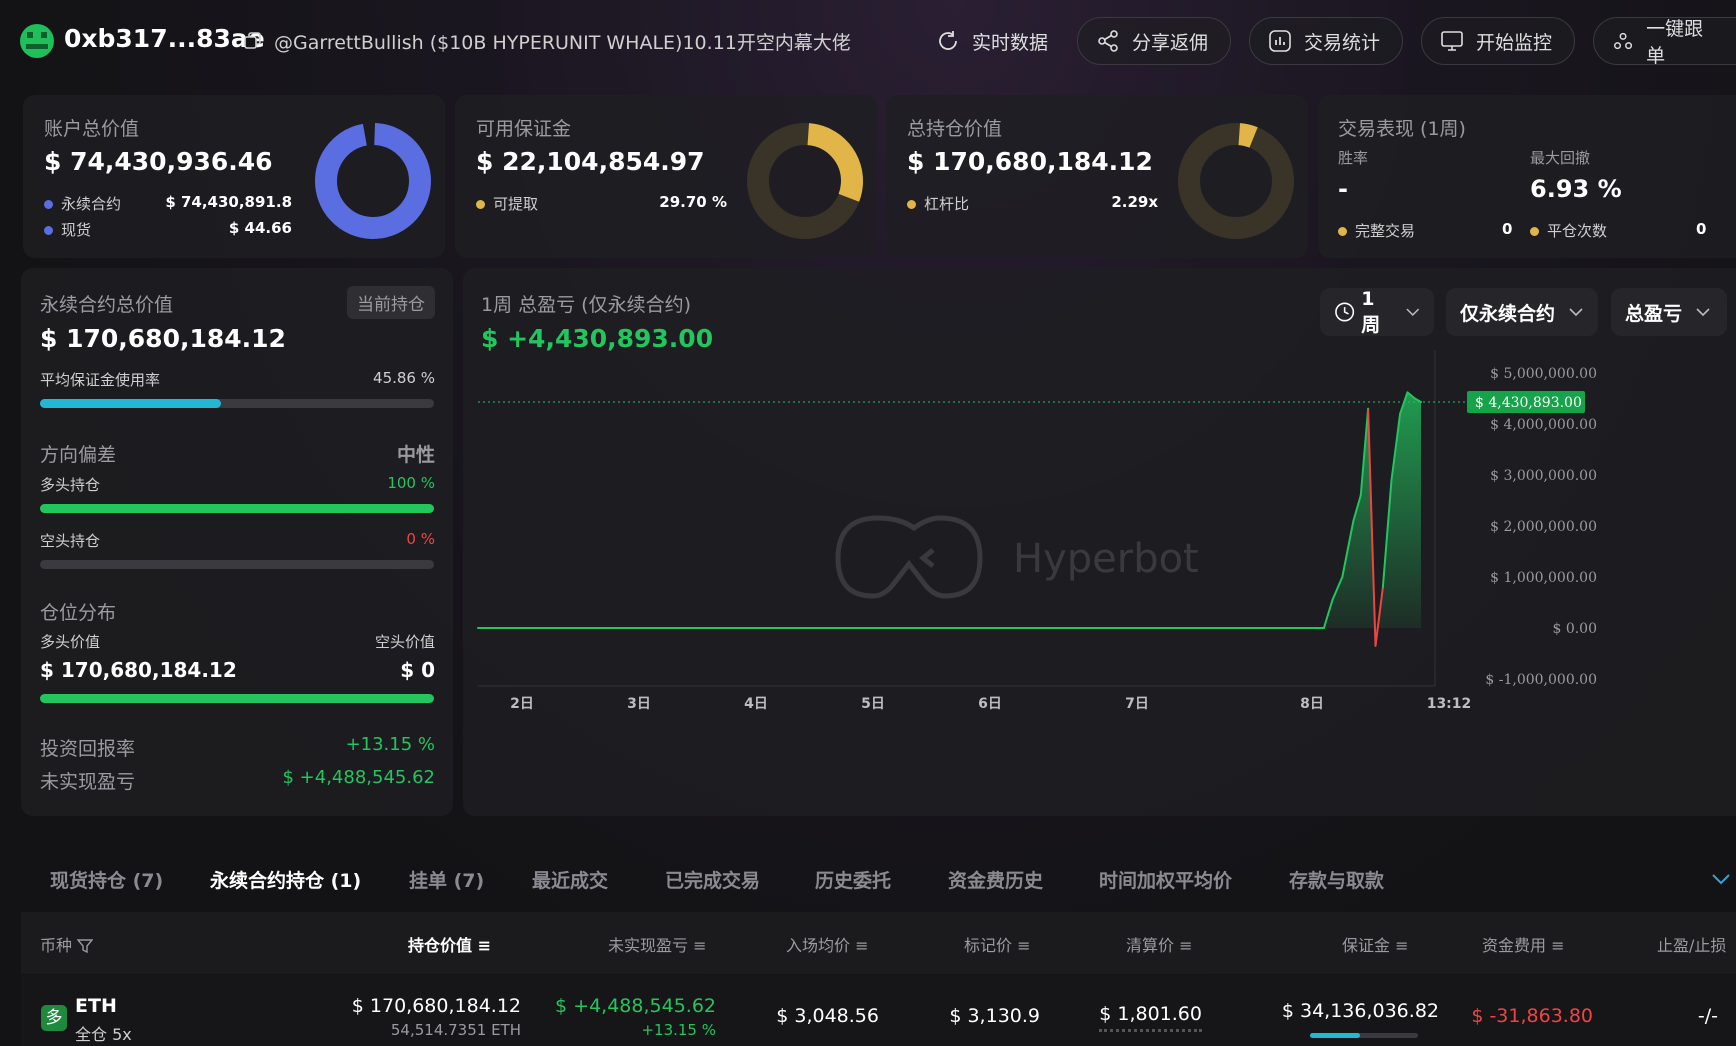 This screenshot has width=1736, height=1046. What do you see at coordinates (54, 1018) in the screenshot?
I see `long-side-badge: 多` at bounding box center [54, 1018].